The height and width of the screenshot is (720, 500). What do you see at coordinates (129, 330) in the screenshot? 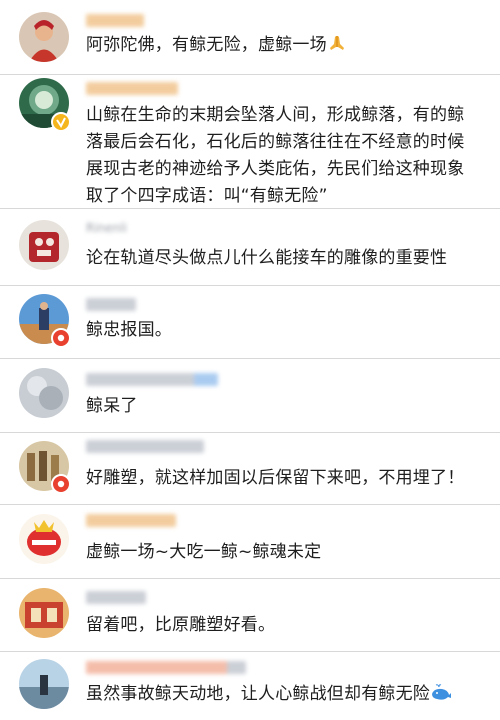
I see `comment-text: 鲸忠报国。` at bounding box center [129, 330].